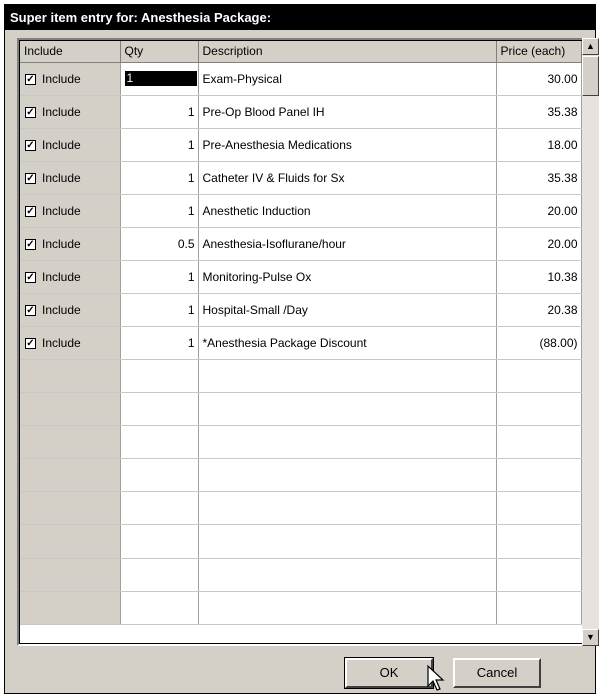  I want to click on cancel-button: Cancel, so click(497, 673).